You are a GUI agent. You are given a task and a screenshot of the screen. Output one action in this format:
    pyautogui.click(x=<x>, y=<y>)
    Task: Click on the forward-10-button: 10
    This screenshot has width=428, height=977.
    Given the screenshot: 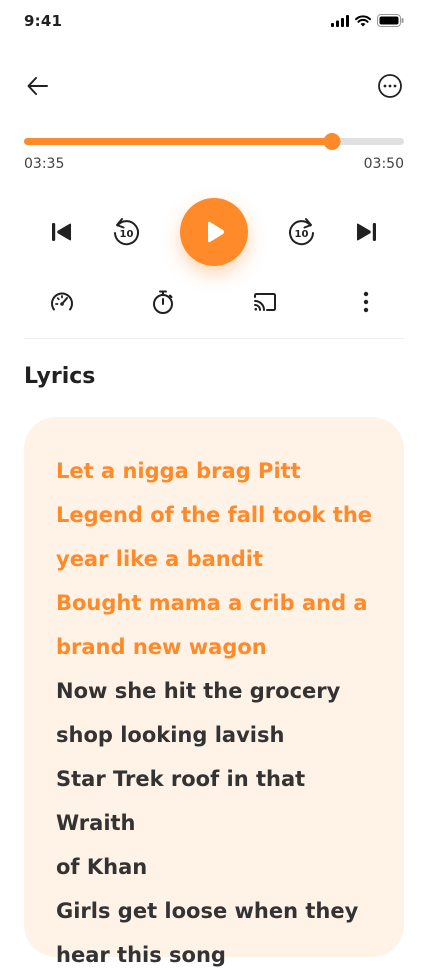 What is the action you would take?
    pyautogui.click(x=302, y=232)
    